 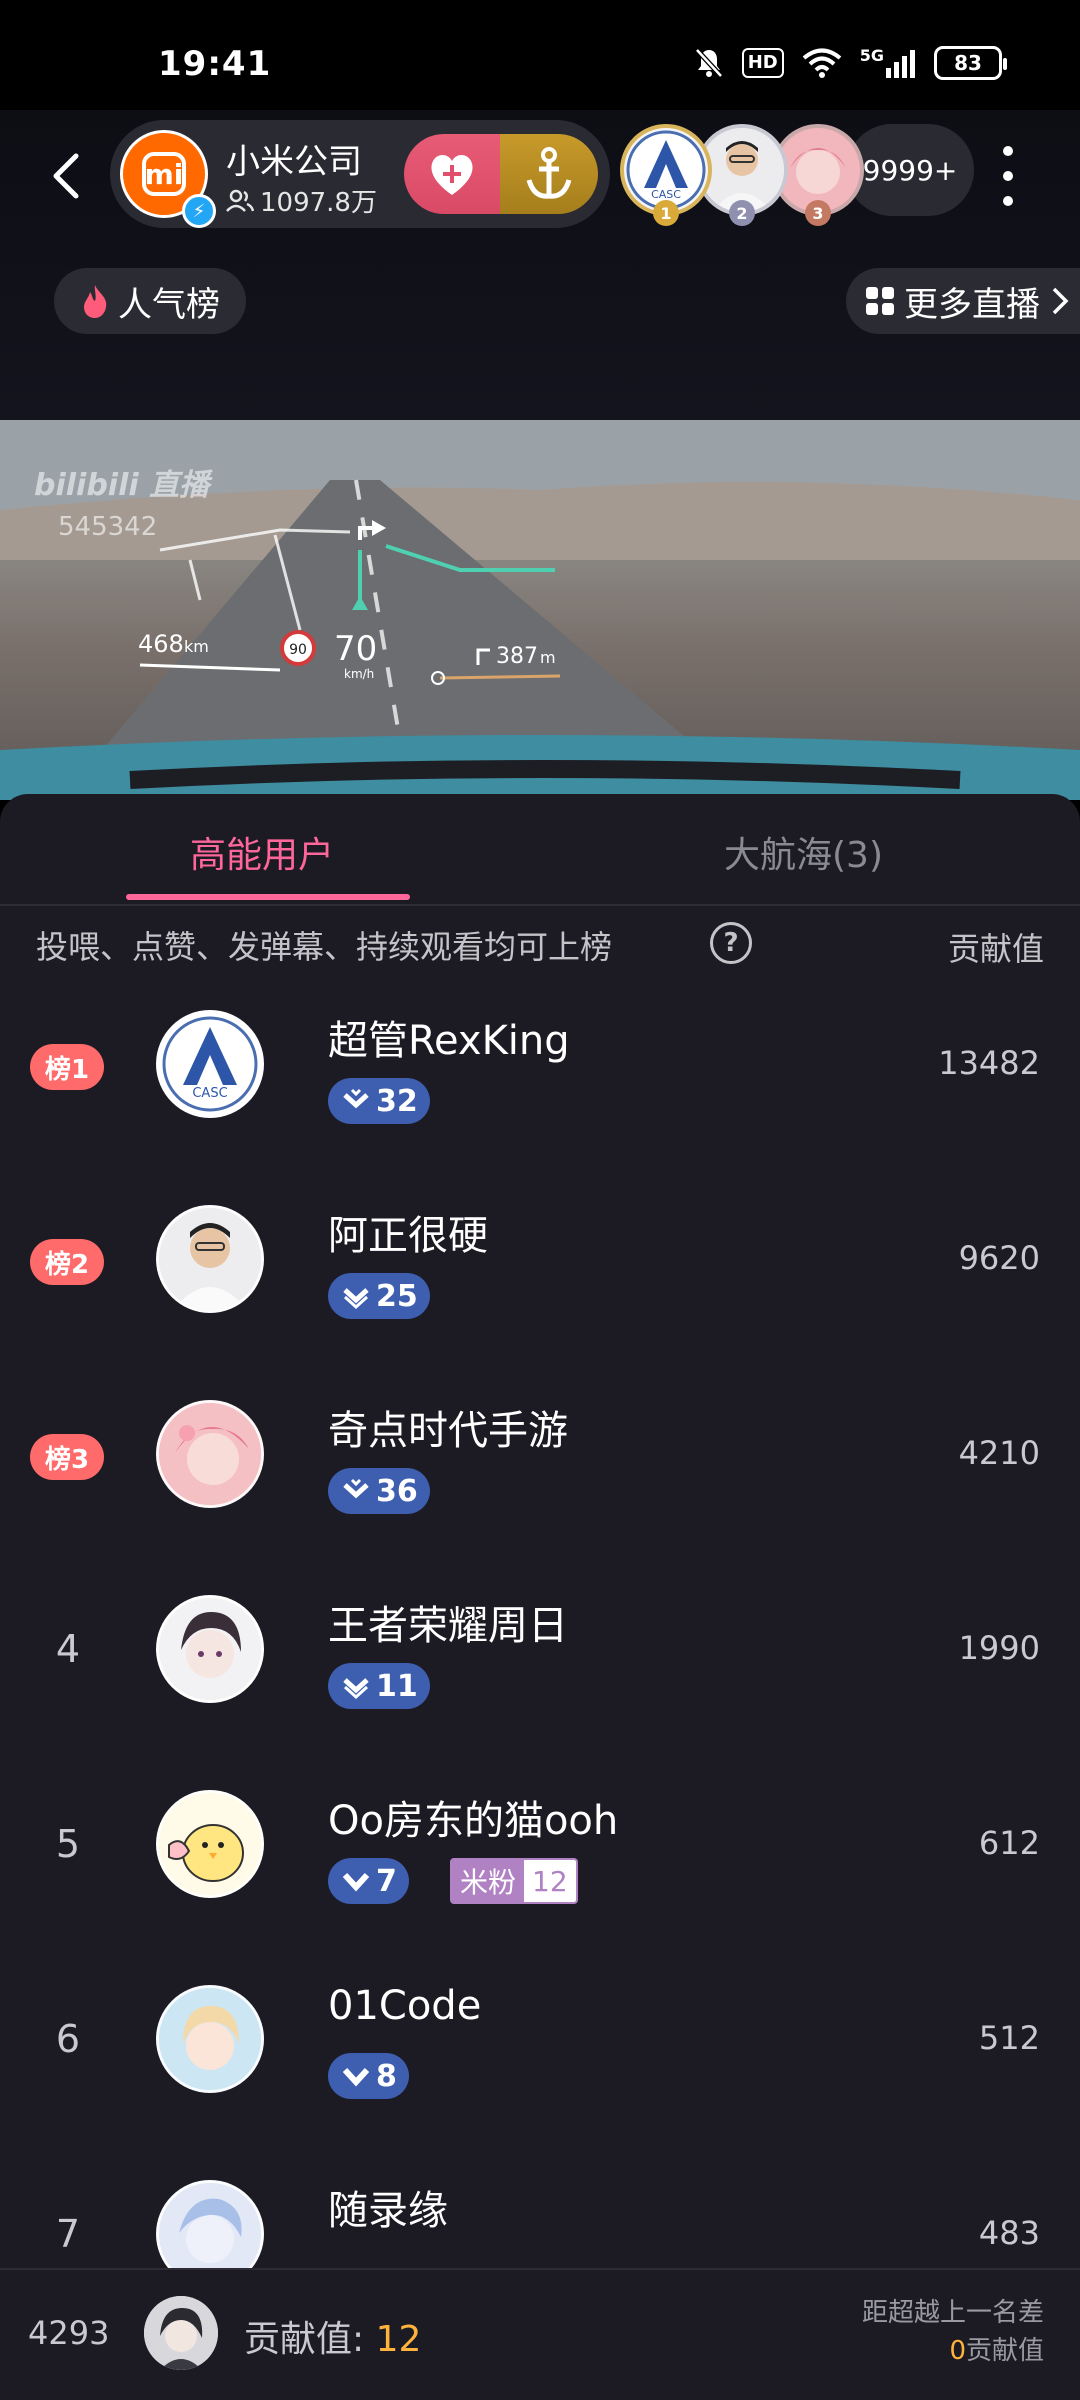 I want to click on user-level-badge: 11, so click(x=379, y=1686).